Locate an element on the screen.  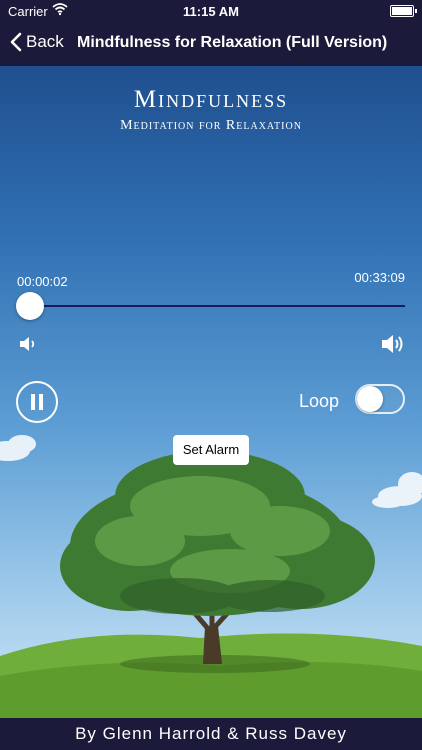
volume-low-icon is located at coordinates (28, 346).